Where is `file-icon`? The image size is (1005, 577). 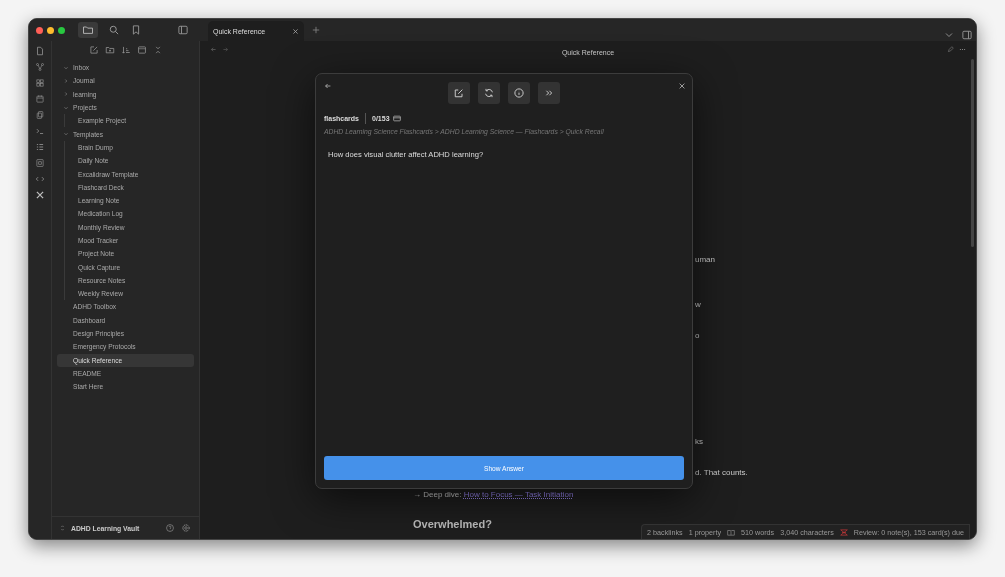 file-icon is located at coordinates (40, 51).